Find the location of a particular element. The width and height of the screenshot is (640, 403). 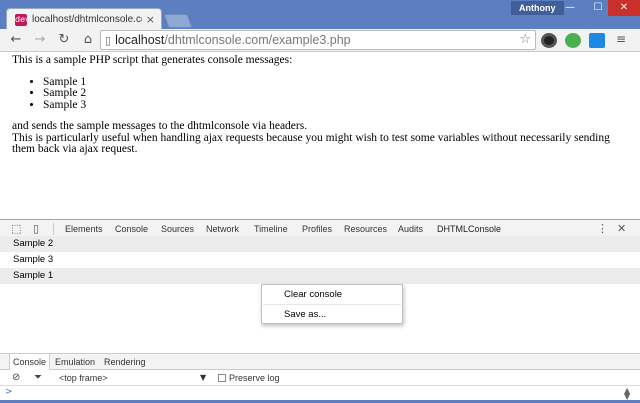

device-mode-icon: ▯ is located at coordinates (36, 228).